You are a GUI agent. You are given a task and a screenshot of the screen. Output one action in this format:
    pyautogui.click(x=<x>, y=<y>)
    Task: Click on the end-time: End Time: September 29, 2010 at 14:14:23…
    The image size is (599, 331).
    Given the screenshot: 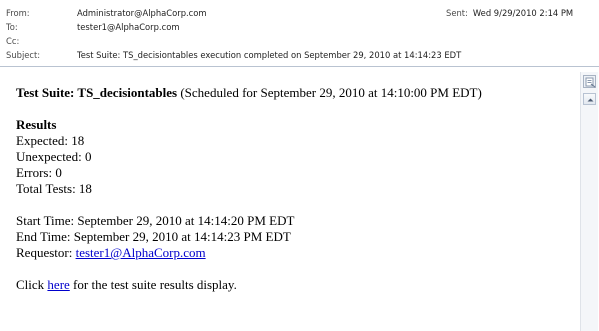 What is the action you would take?
    pyautogui.click(x=153, y=236)
    